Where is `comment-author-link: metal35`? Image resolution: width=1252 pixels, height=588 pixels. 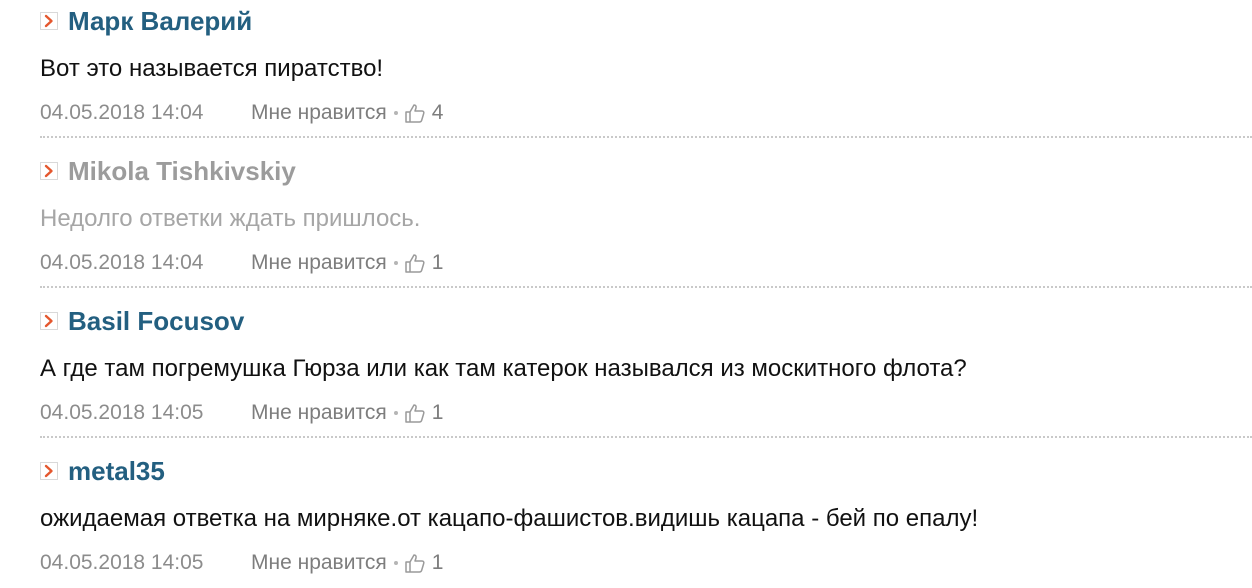 comment-author-link: metal35 is located at coordinates (116, 471).